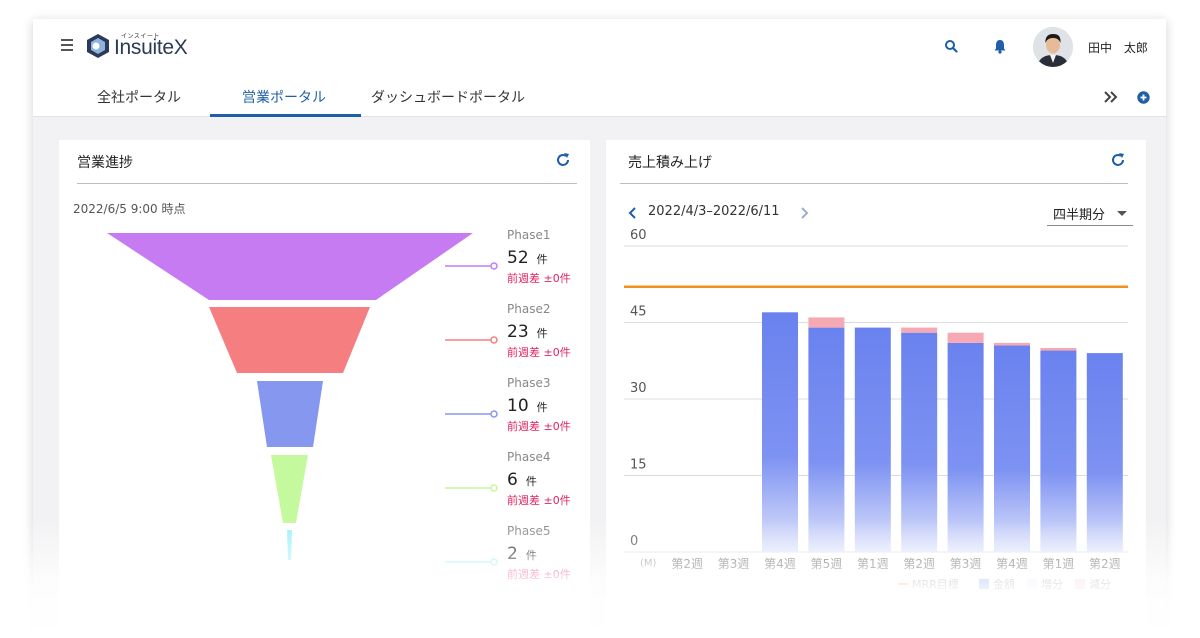  What do you see at coordinates (965, 447) in the screenshot?
I see `bar-金額-6` at bounding box center [965, 447].